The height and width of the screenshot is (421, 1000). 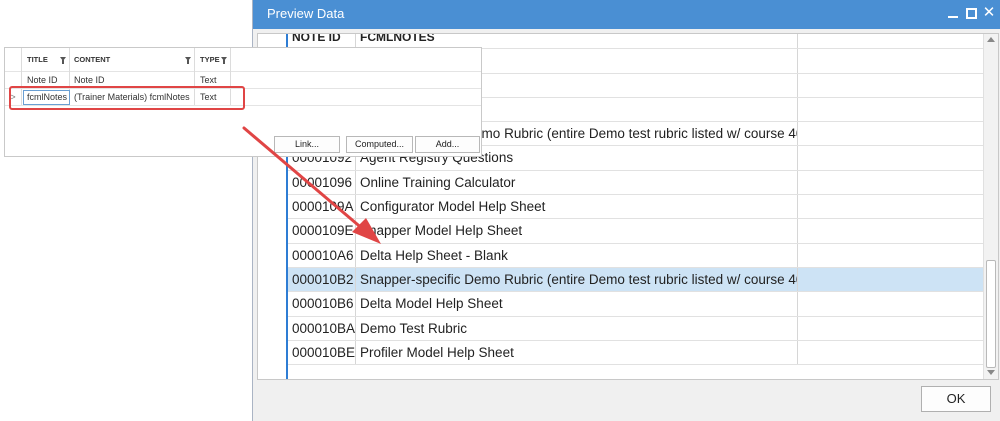 What do you see at coordinates (971, 13) in the screenshot?
I see `maximize-icon` at bounding box center [971, 13].